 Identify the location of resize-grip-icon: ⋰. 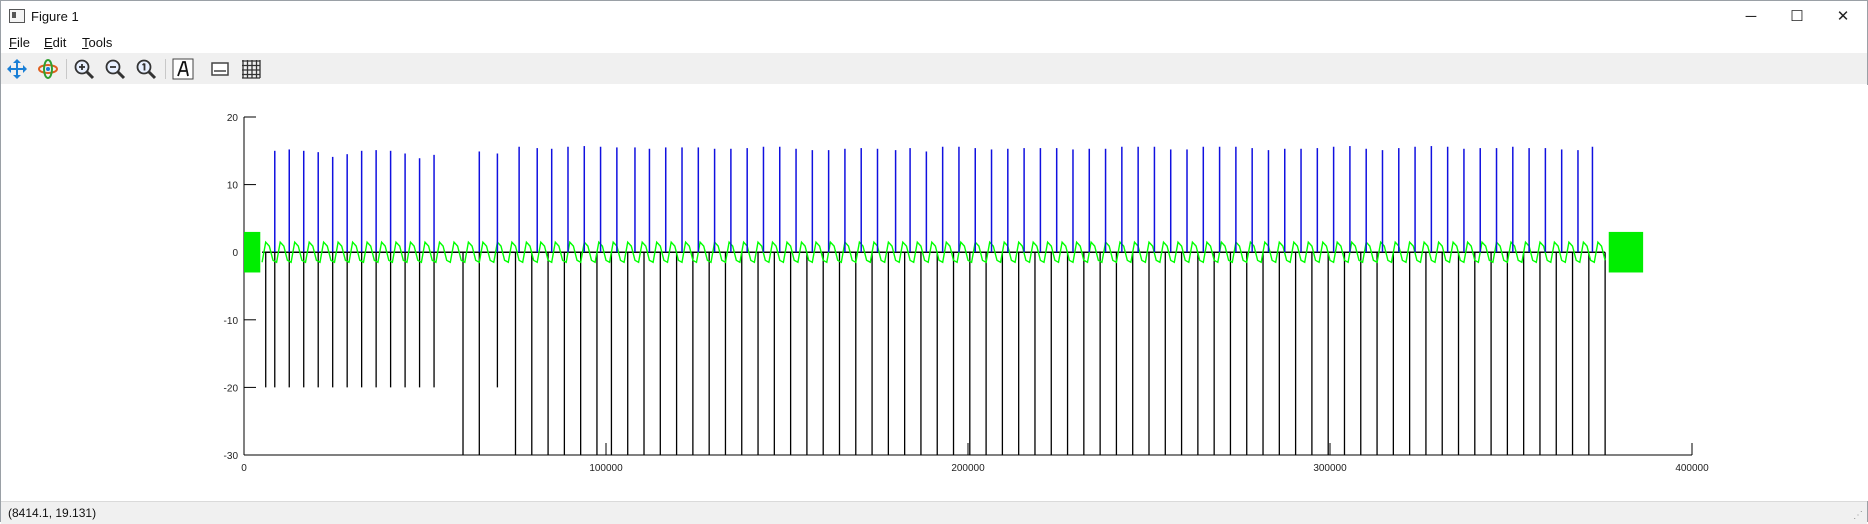
(1858, 515).